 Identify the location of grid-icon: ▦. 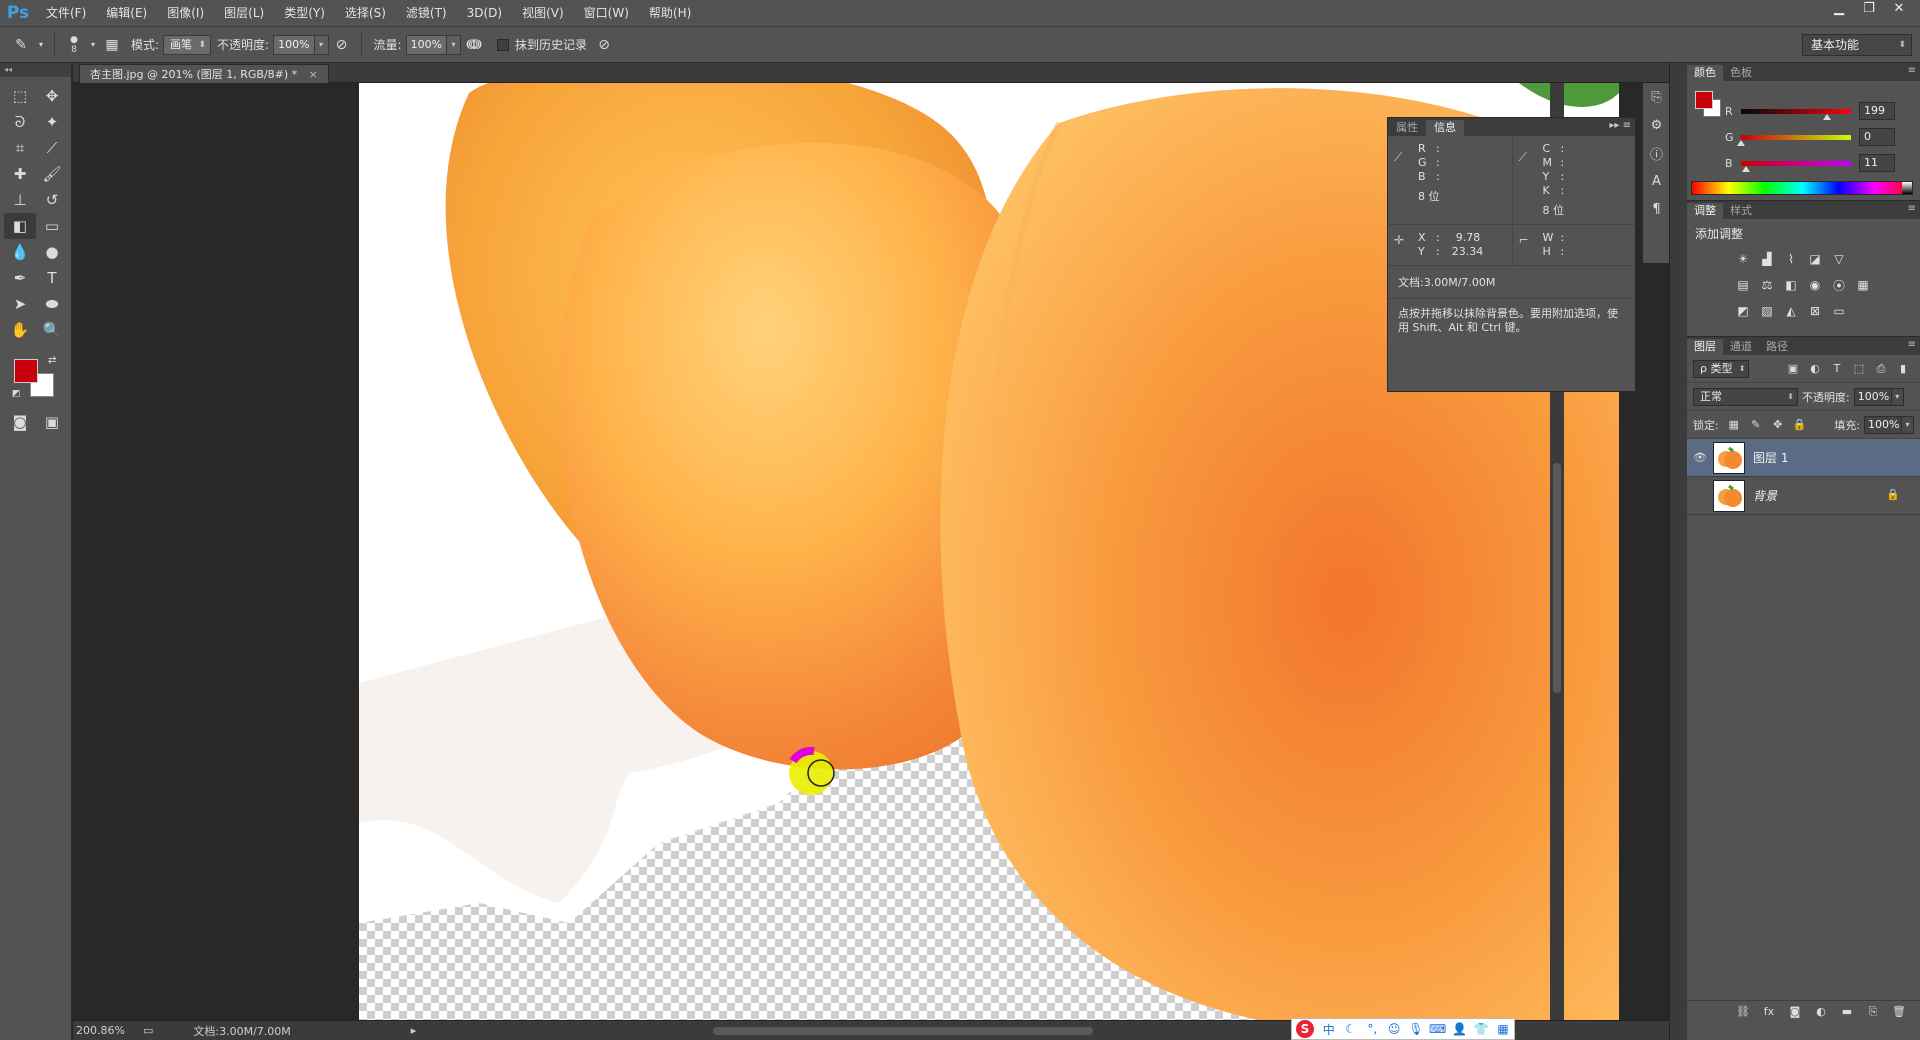
(1503, 1029).